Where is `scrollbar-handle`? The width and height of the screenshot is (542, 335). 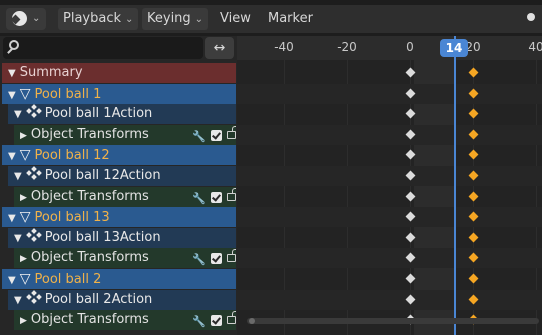
scrollbar-handle is located at coordinates (252, 321).